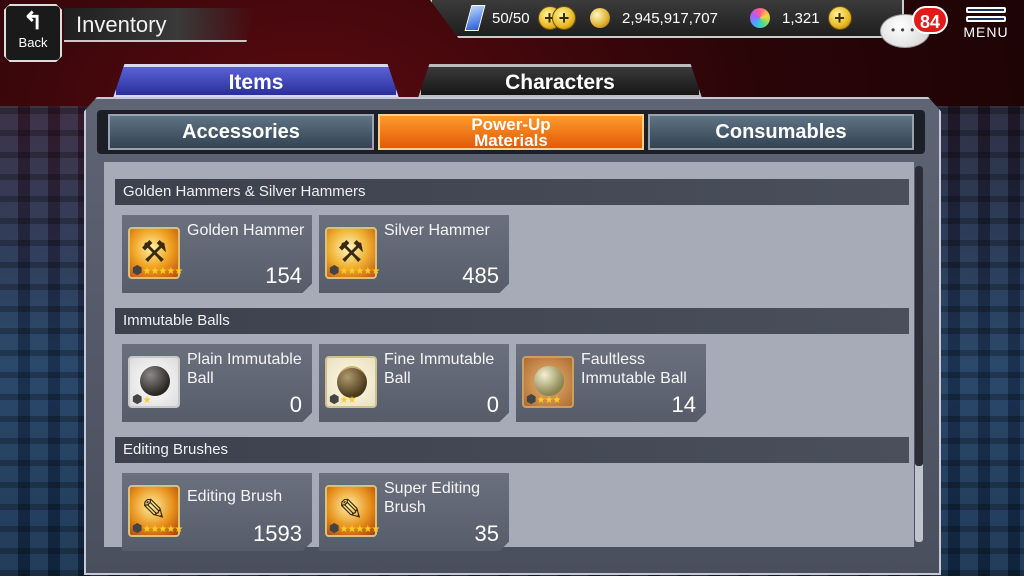 The height and width of the screenshot is (576, 1024). I want to click on subtab-power-up-materials: Power-Up Materials, so click(511, 132).